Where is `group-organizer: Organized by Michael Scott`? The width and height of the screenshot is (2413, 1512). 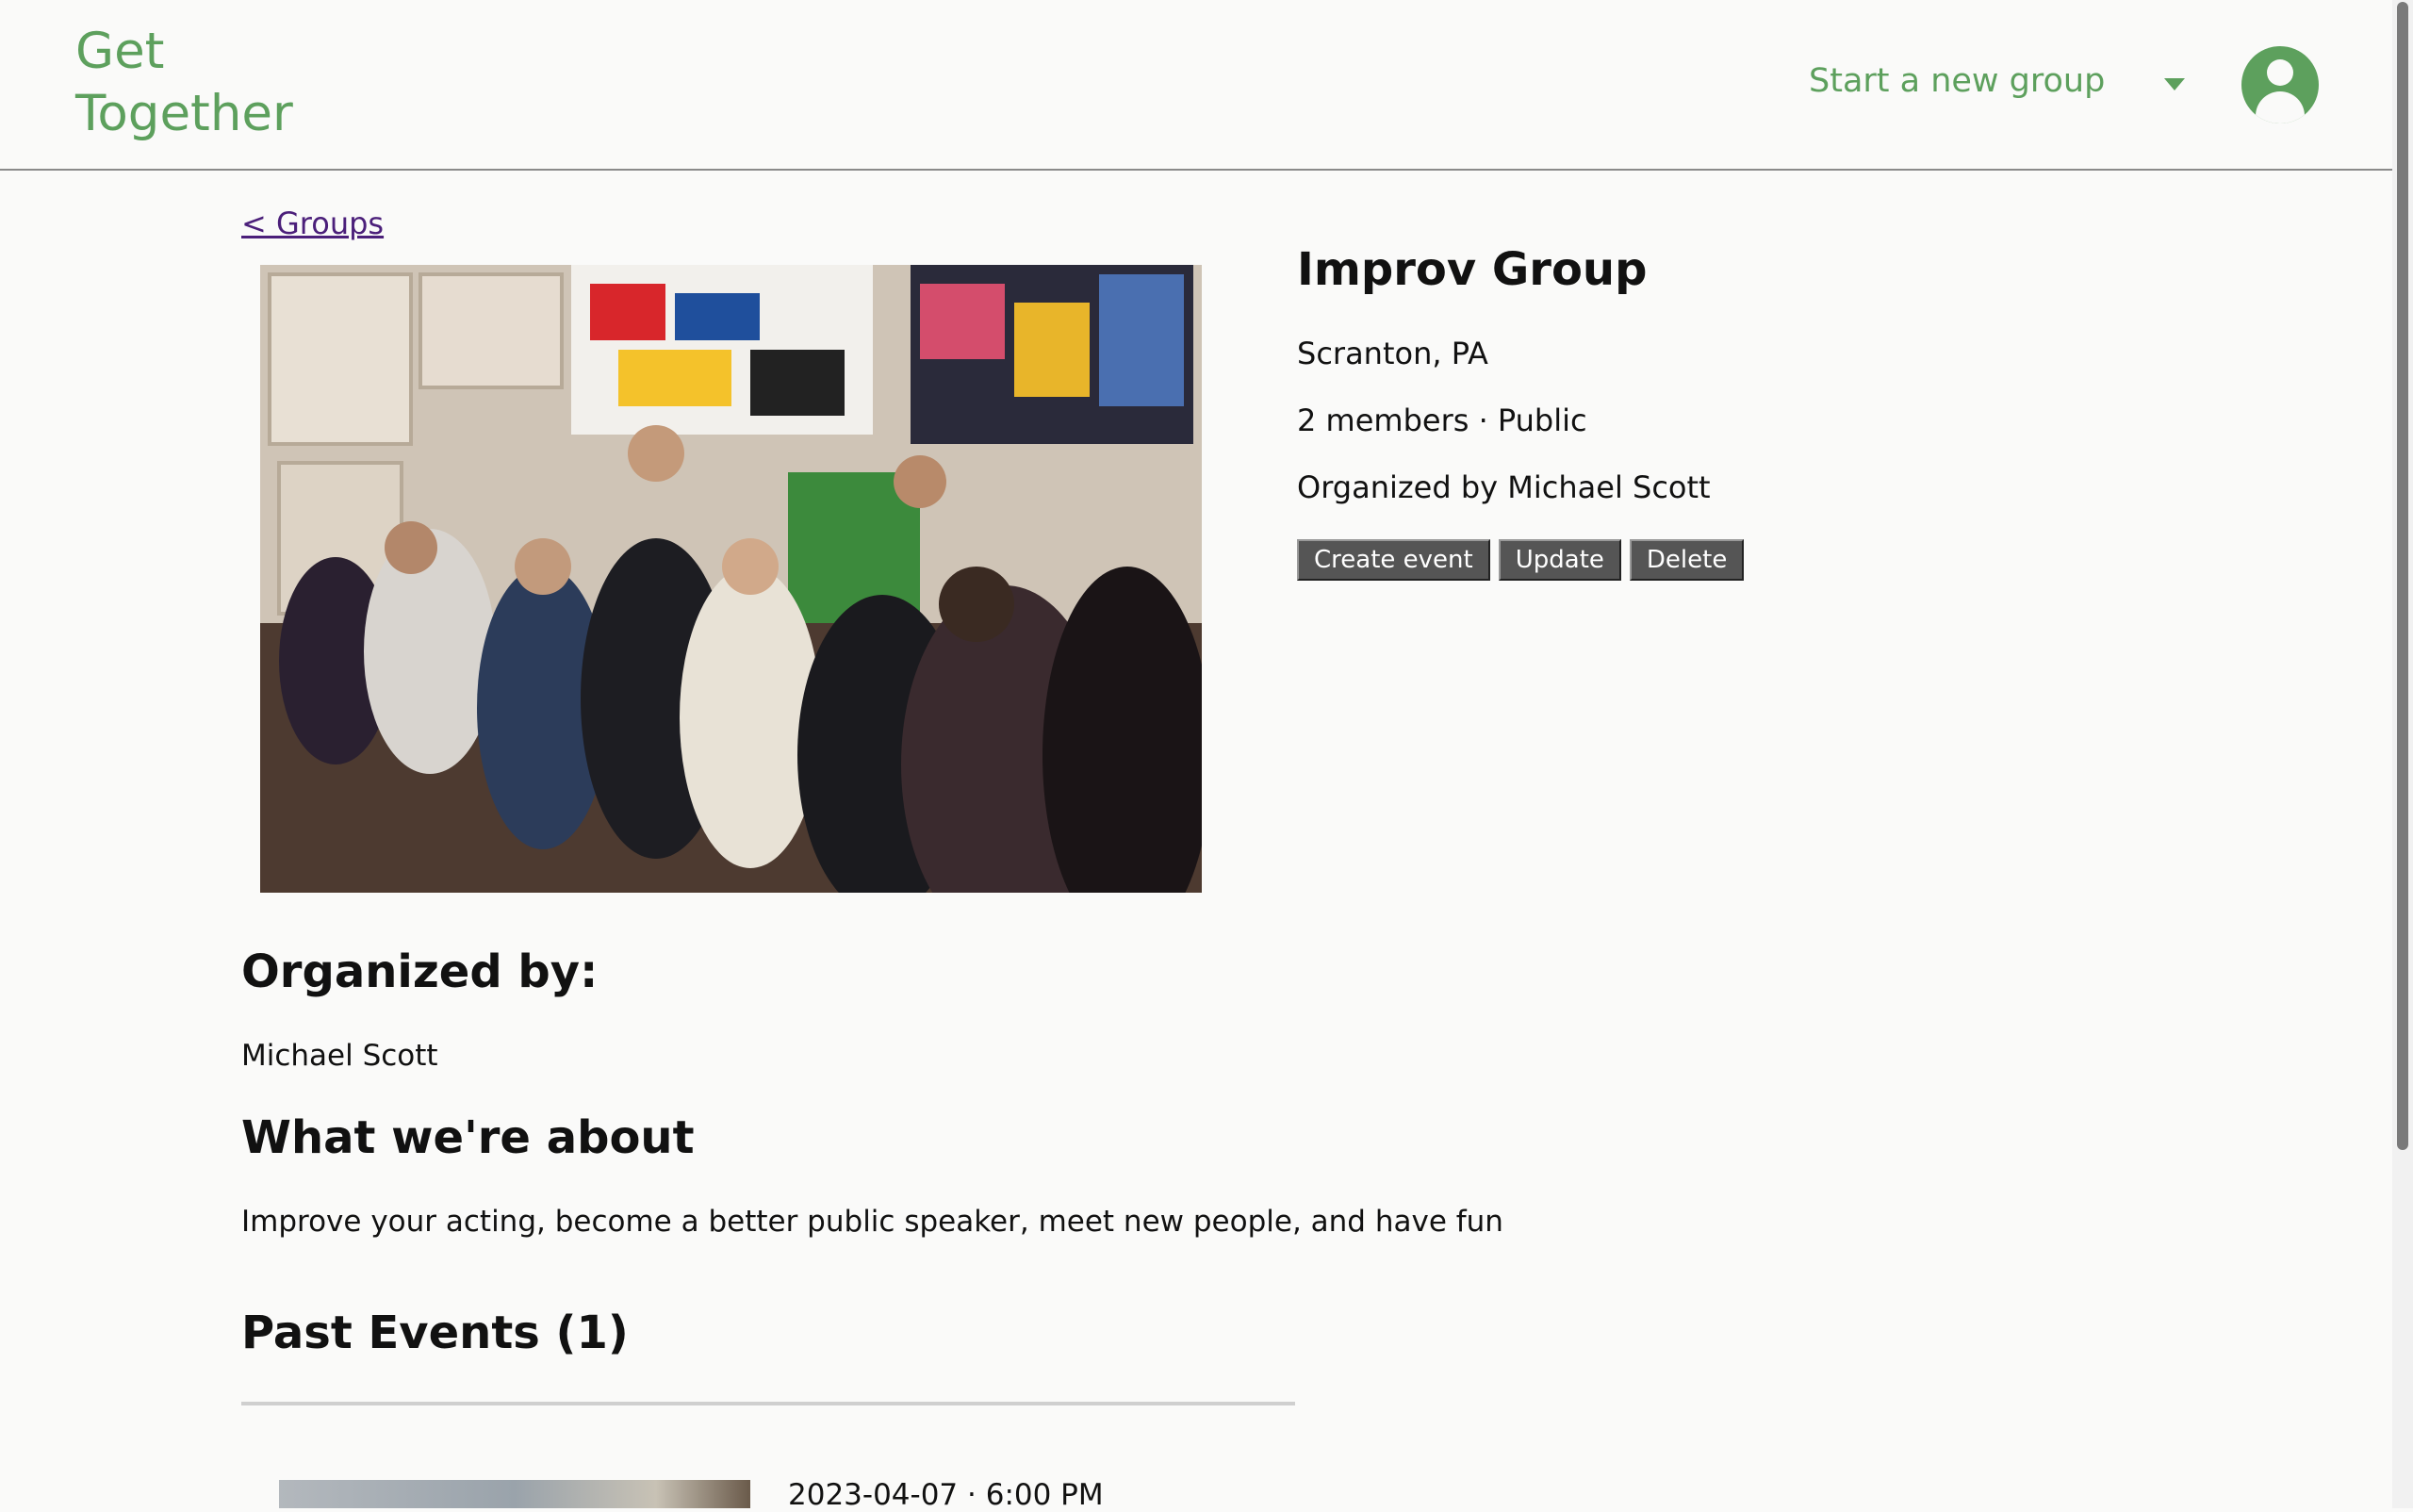 group-organizer: Organized by Michael Scott is located at coordinates (1504, 487).